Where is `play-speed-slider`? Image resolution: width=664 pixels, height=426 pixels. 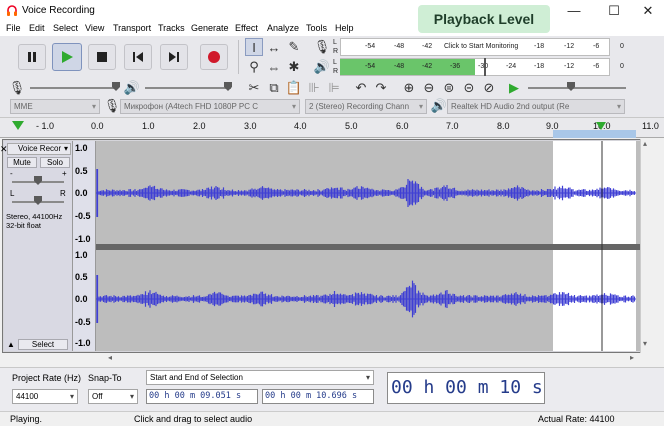
play-speed-slider is located at coordinates (577, 88).